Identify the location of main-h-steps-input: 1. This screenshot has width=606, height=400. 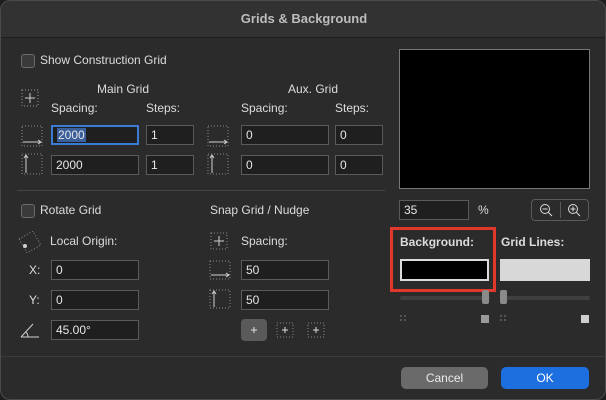
(170, 135).